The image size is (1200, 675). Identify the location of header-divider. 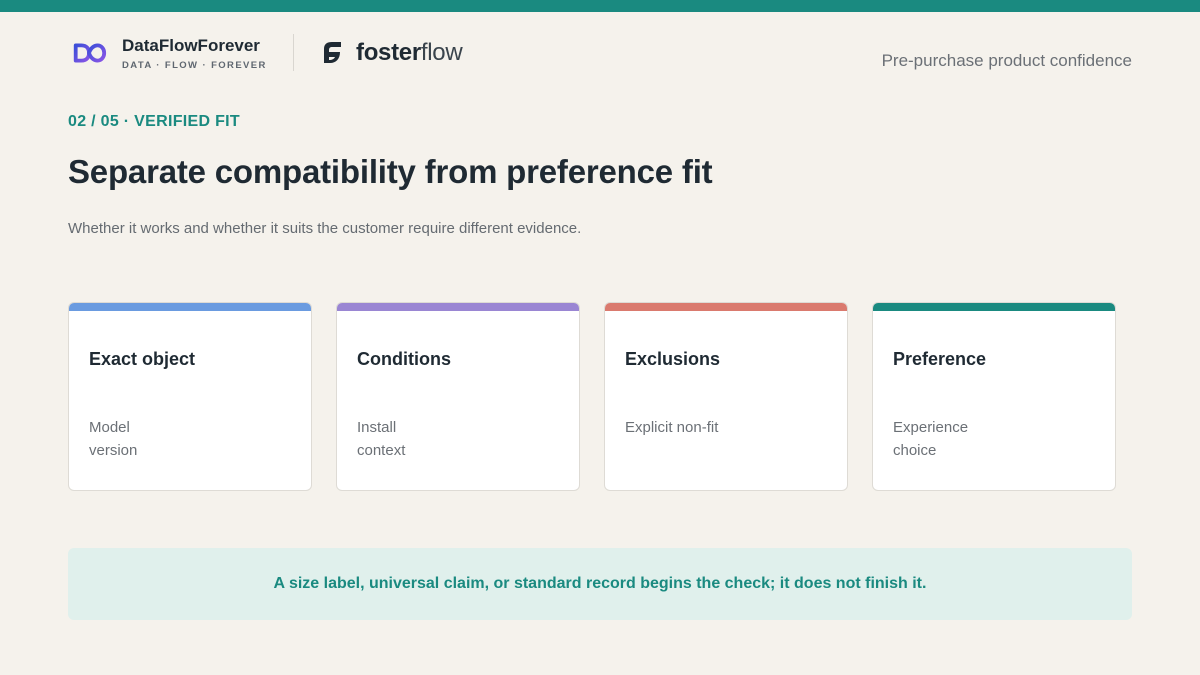
(293, 52).